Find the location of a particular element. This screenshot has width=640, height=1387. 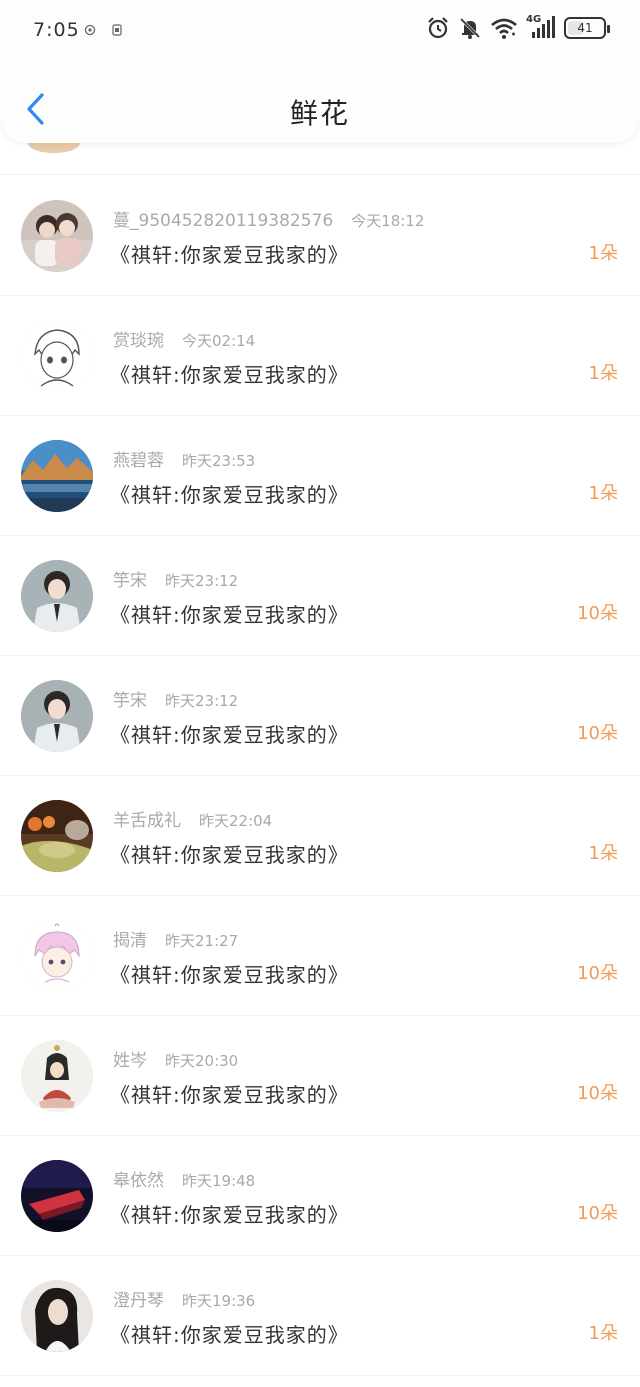

sent-time: 昨天23:53 is located at coordinates (219, 461).